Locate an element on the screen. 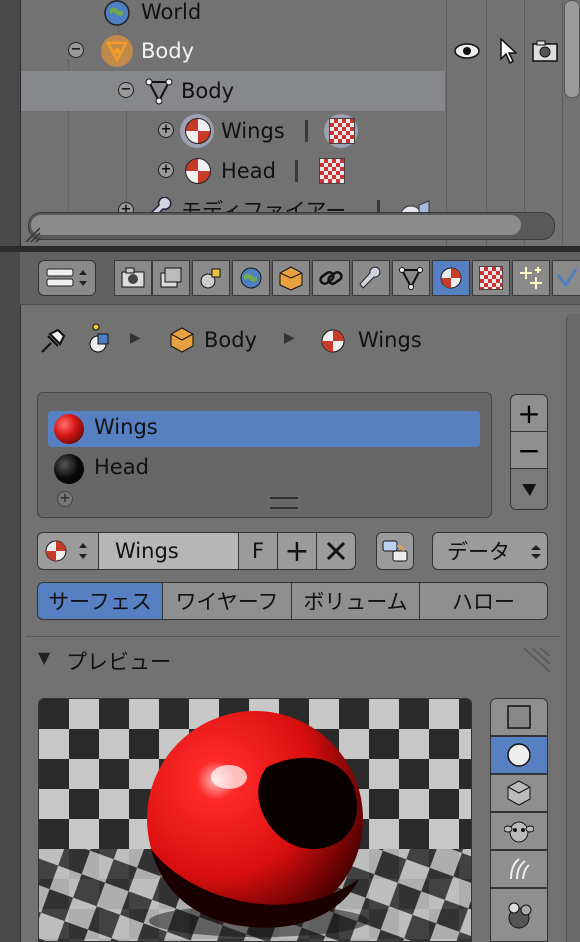 The width and height of the screenshot is (580, 942). tab-label: ハロー is located at coordinates (483, 602).